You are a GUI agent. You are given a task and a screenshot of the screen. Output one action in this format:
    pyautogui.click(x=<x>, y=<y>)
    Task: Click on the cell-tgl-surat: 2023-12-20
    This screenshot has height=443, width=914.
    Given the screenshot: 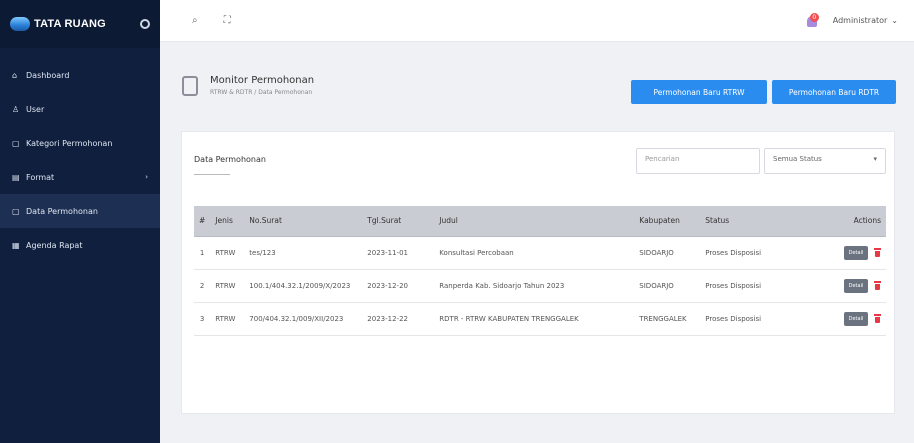 What is the action you would take?
    pyautogui.click(x=398, y=286)
    